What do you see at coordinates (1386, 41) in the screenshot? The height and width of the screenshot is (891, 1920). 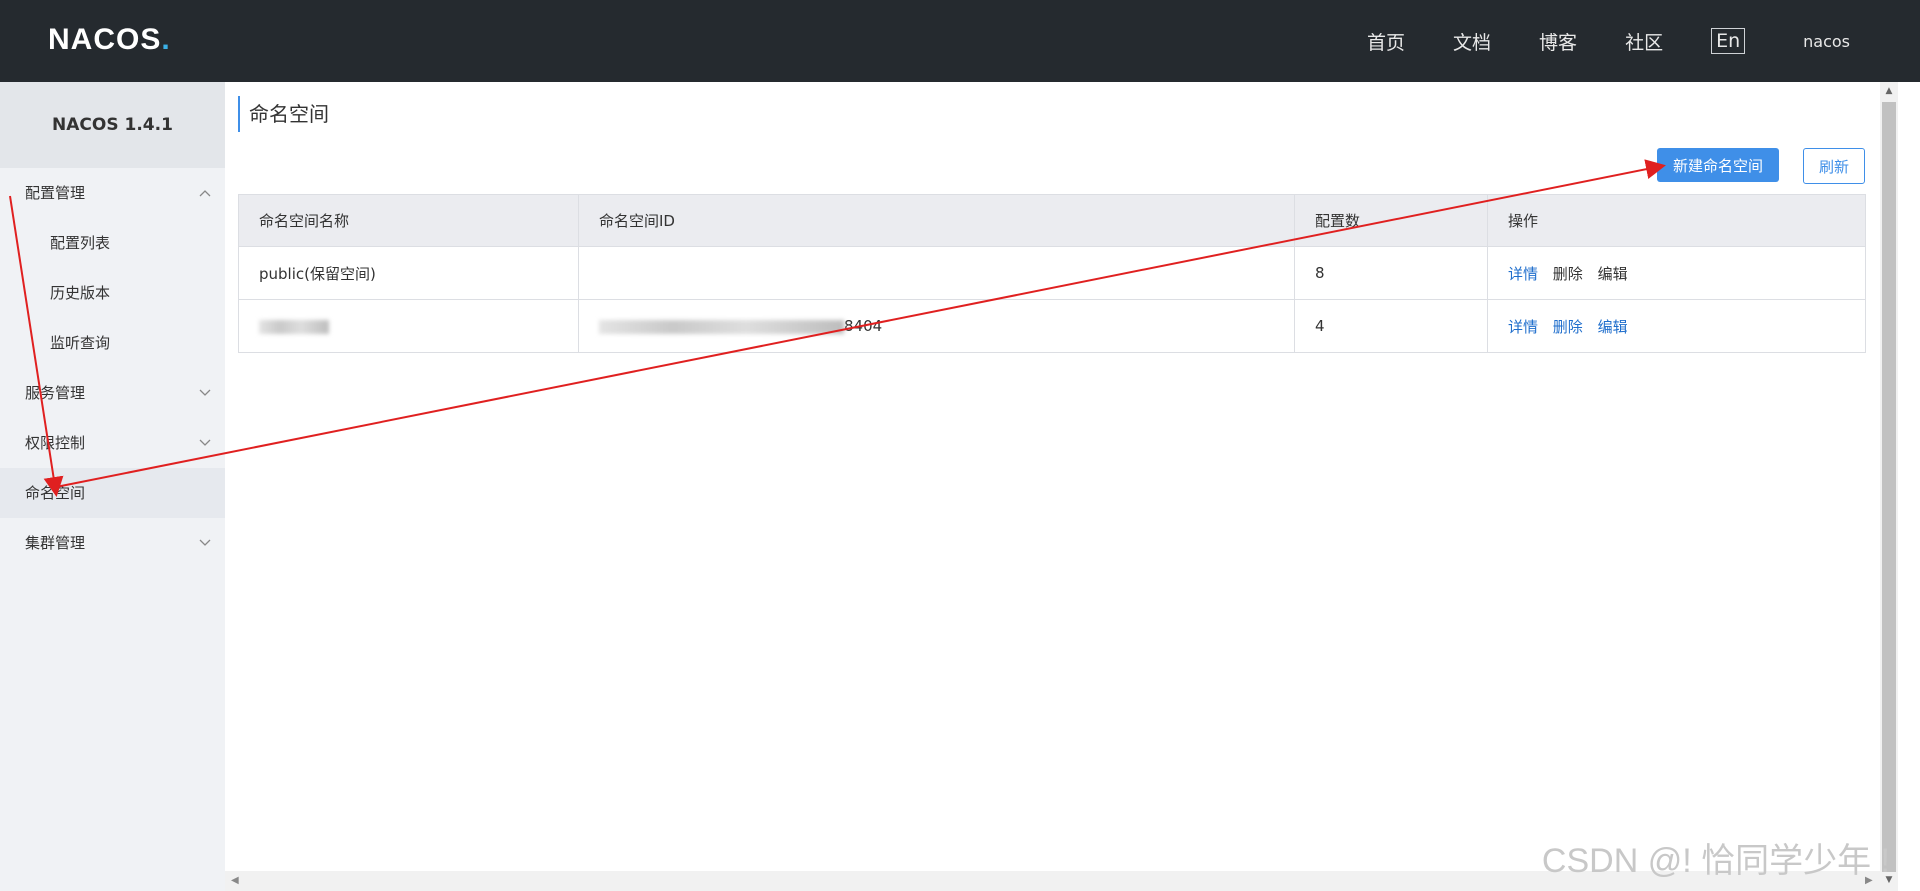 I see `nav-home: 首页` at bounding box center [1386, 41].